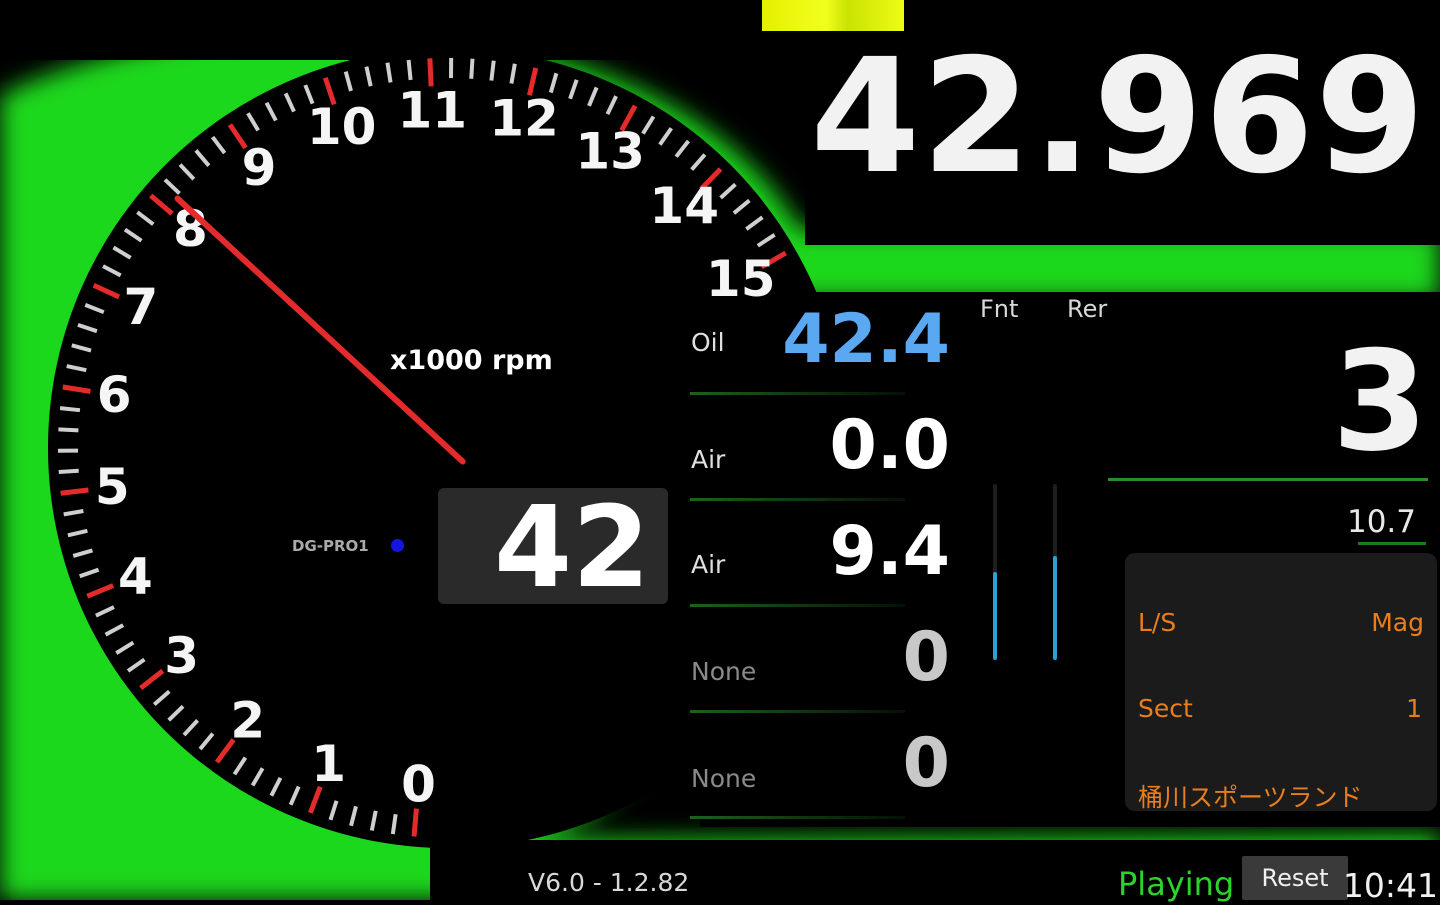 Image resolution: width=1440 pixels, height=905 pixels. I want to click on sensor-value-none-1: 0, so click(820, 658).